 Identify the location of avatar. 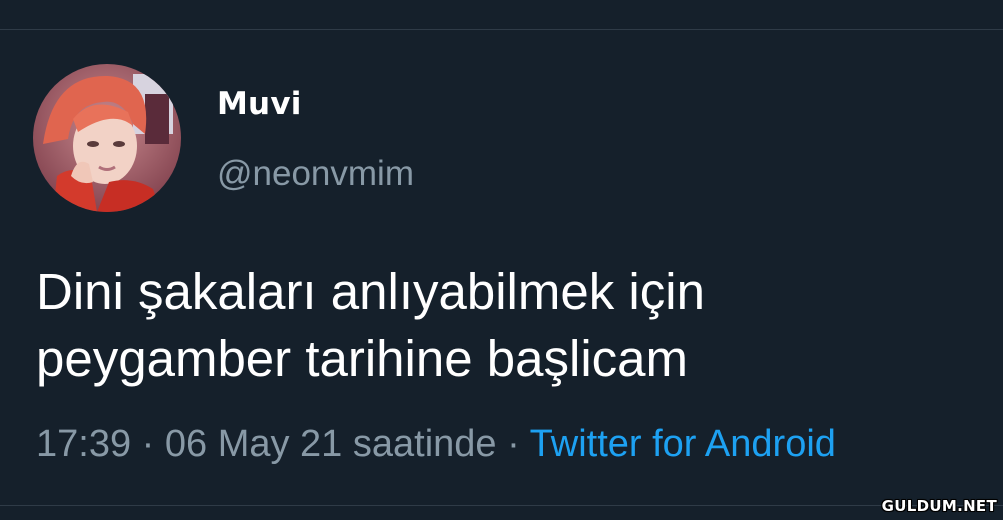
(107, 138).